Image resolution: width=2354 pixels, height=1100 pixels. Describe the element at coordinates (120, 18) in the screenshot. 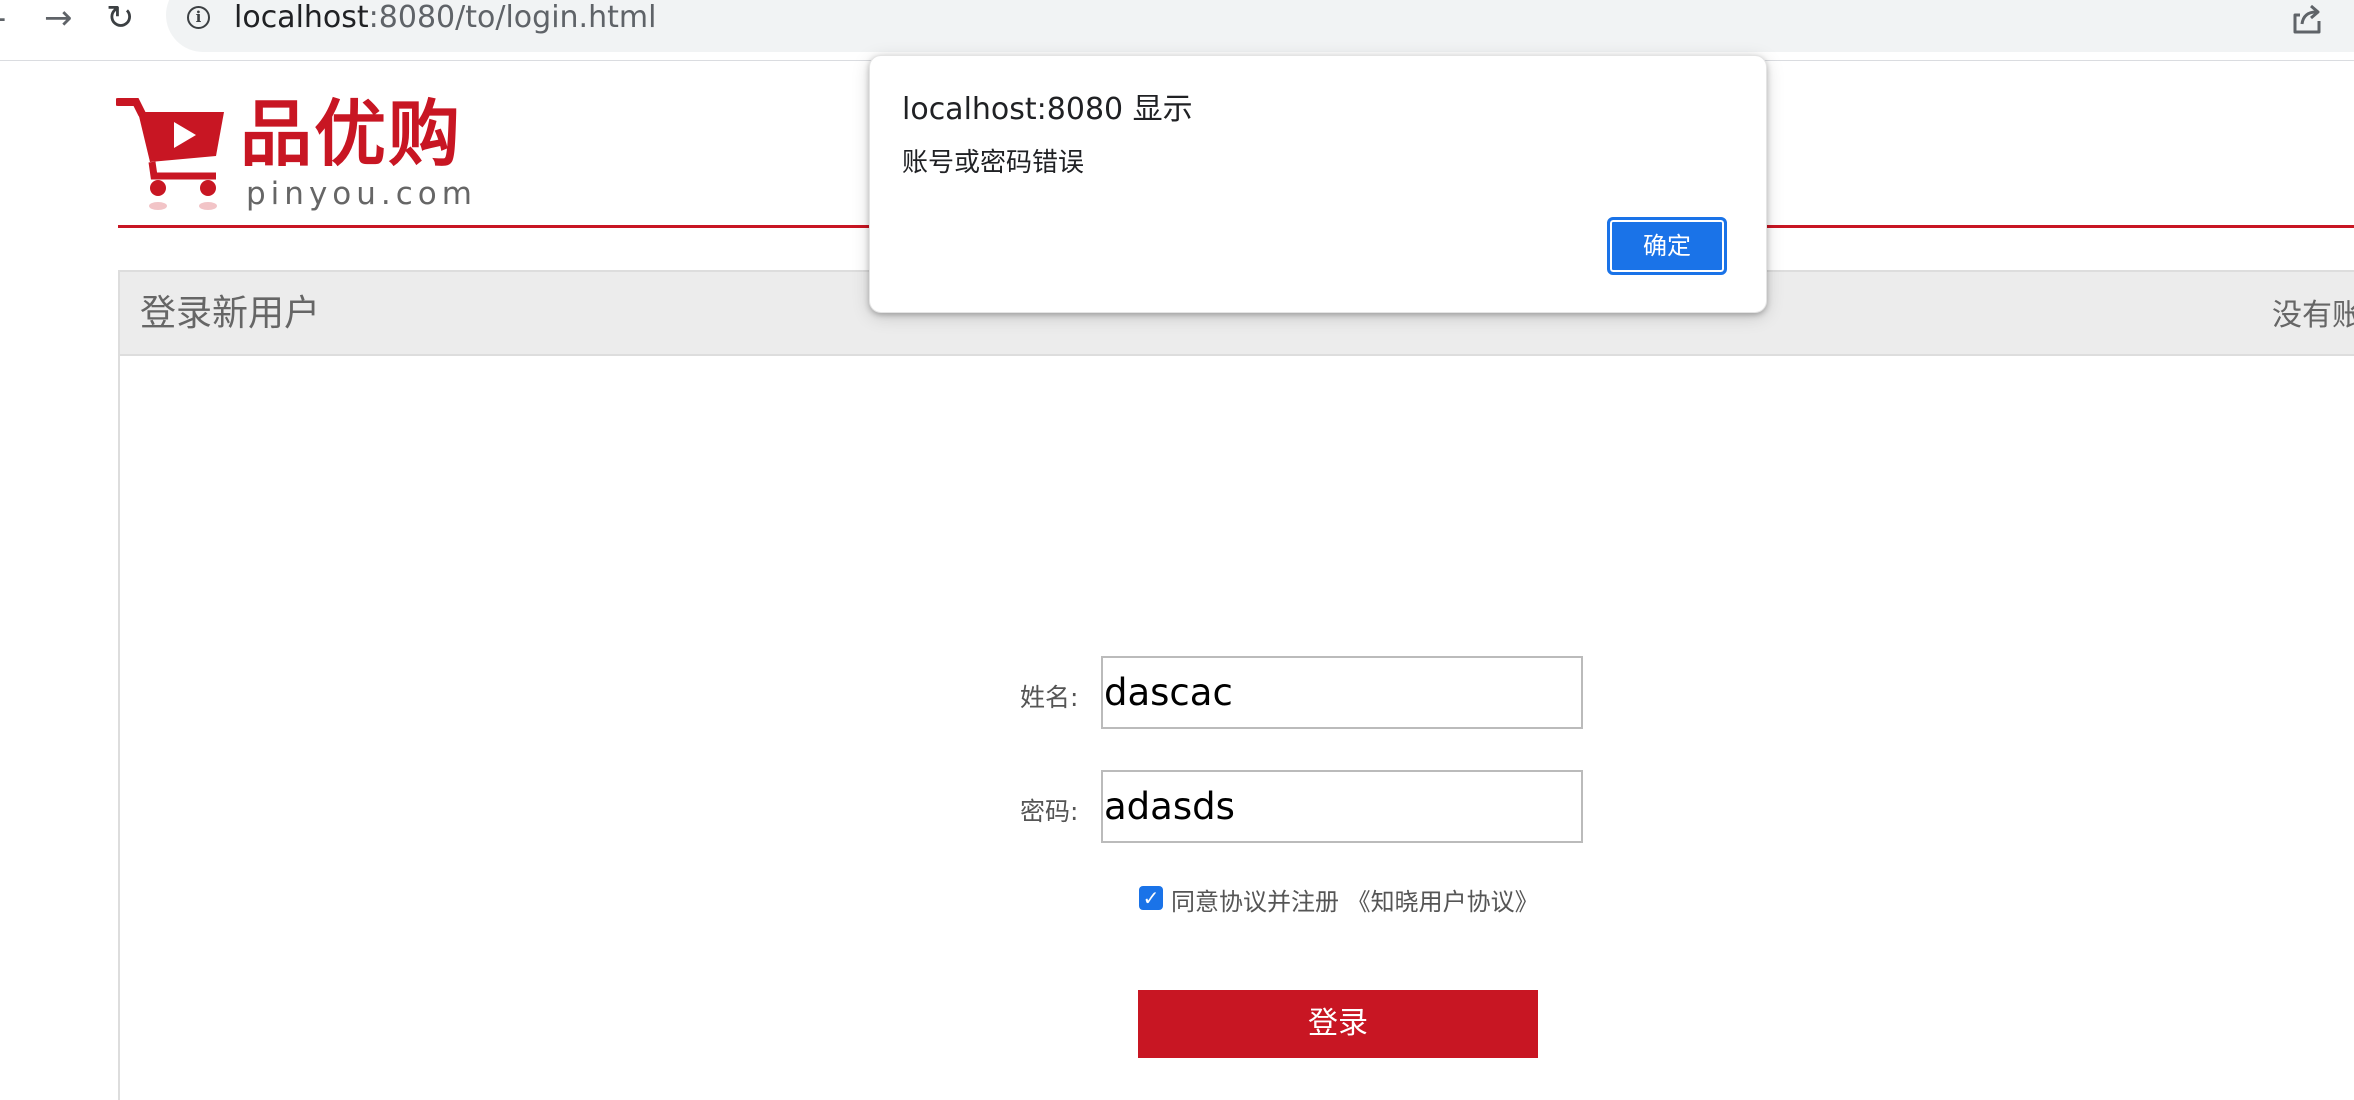

I see `reload-icon: ↻` at that location.